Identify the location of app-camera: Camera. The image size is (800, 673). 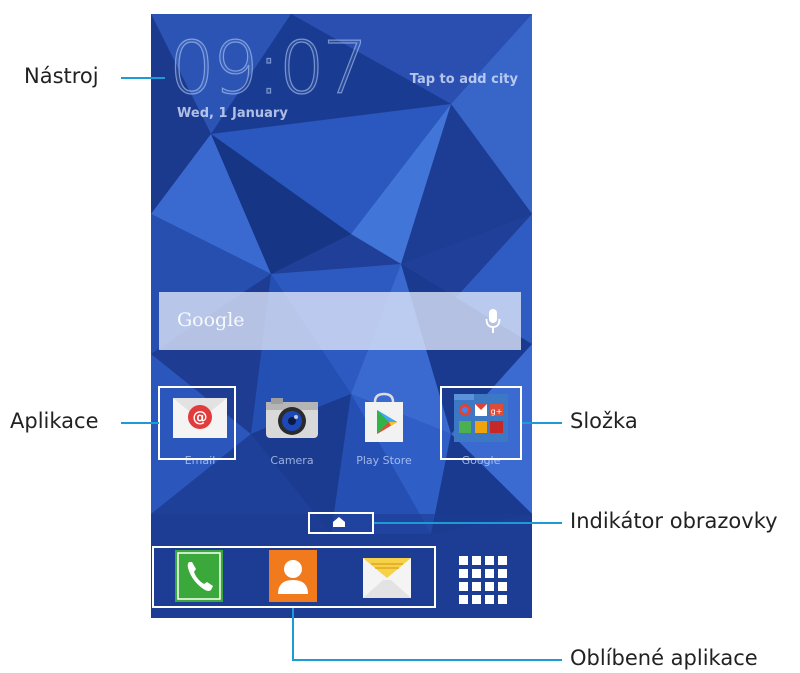
(292, 428).